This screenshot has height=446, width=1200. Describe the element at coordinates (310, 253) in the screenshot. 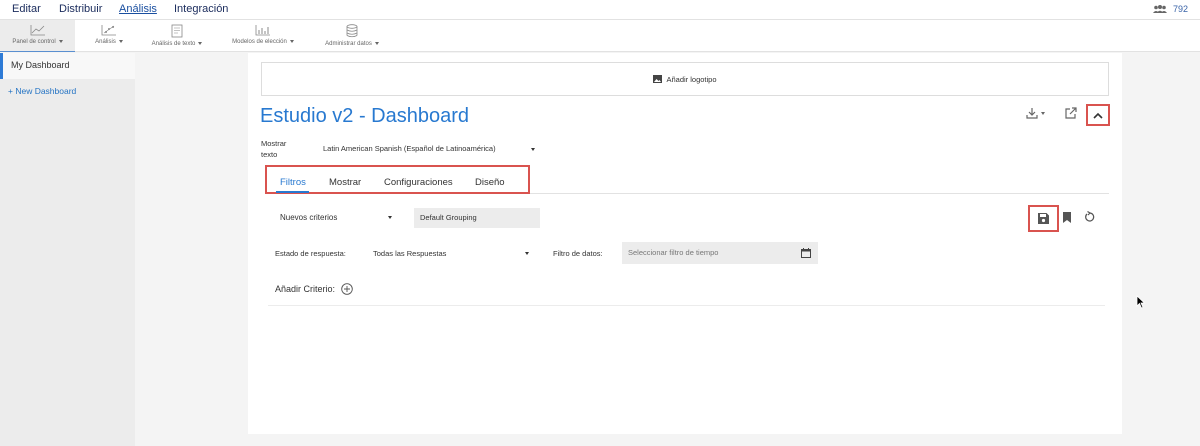

I see `response-status-label: Estado de respuesta:` at that location.